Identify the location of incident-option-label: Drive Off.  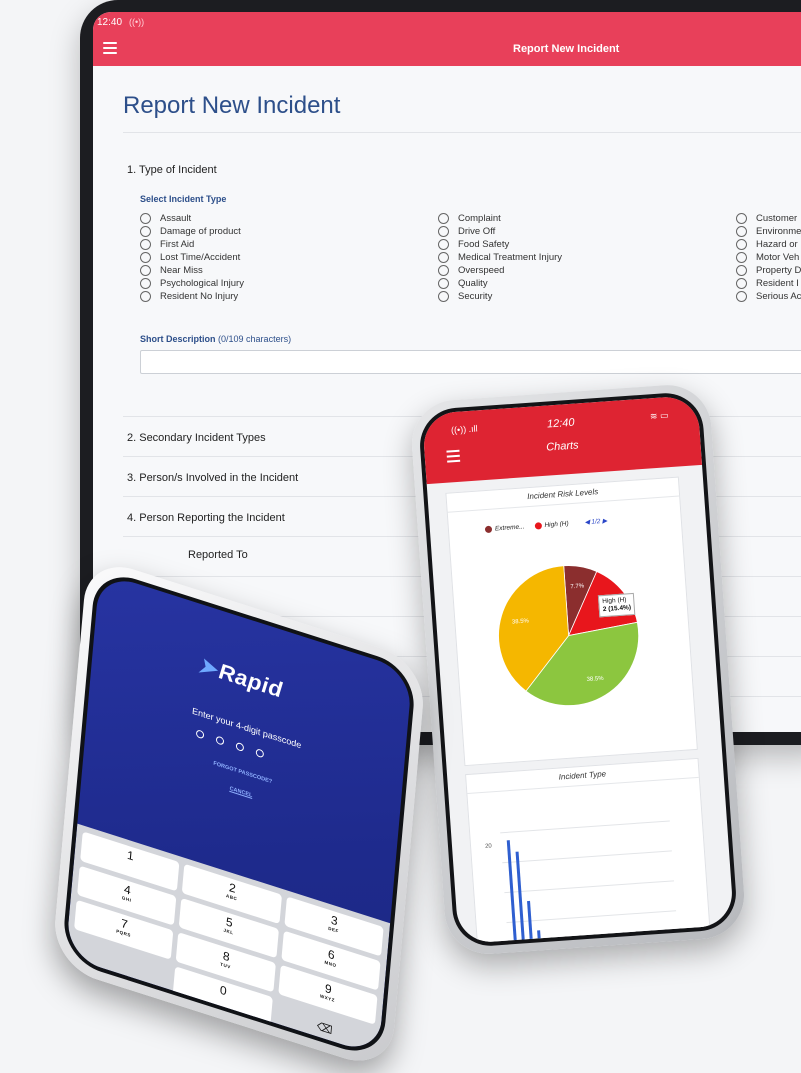
(477, 231).